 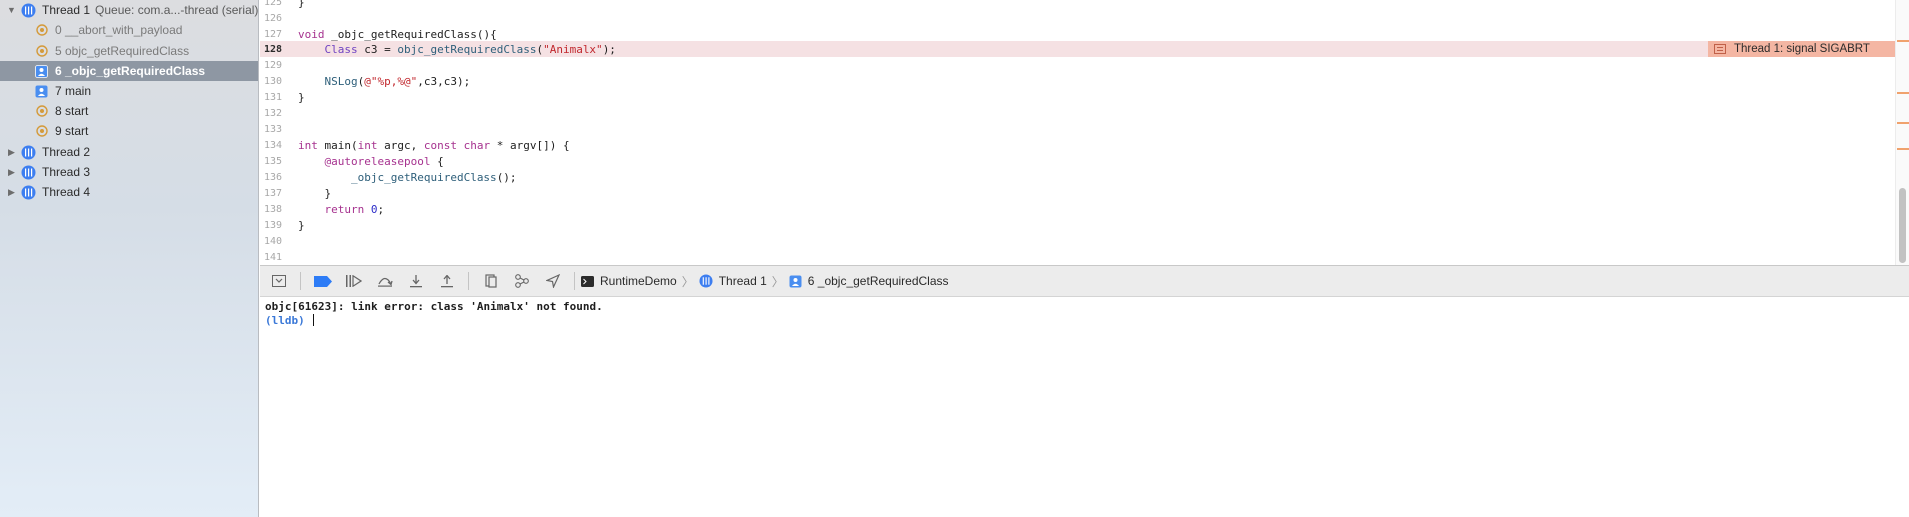 What do you see at coordinates (129, 91) in the screenshot?
I see `stack-frame-row: 7 main` at bounding box center [129, 91].